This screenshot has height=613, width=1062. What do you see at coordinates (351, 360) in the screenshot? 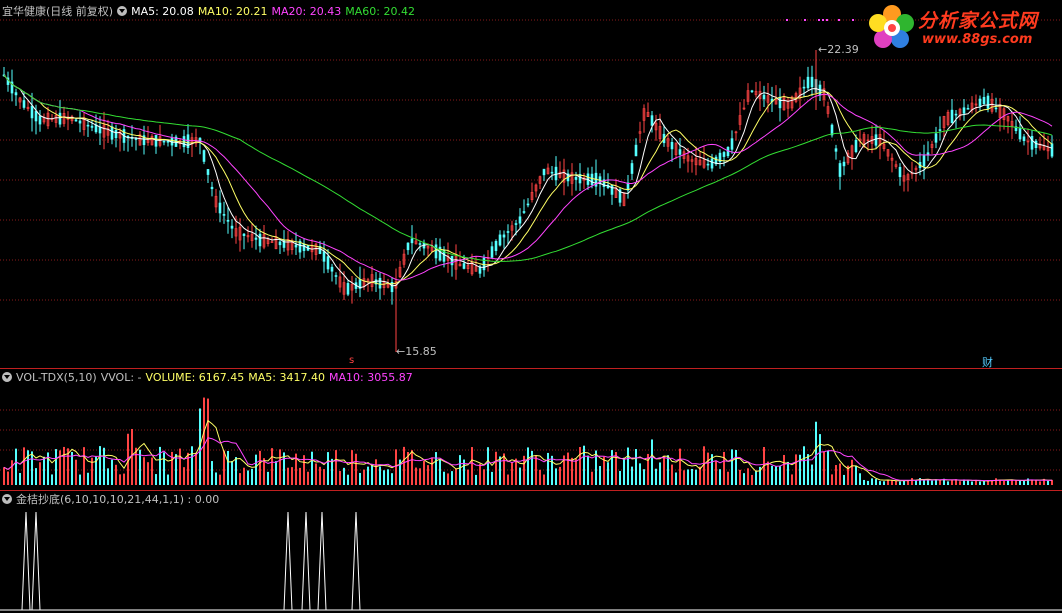
I see `signal-marker-s: s` at bounding box center [351, 360].